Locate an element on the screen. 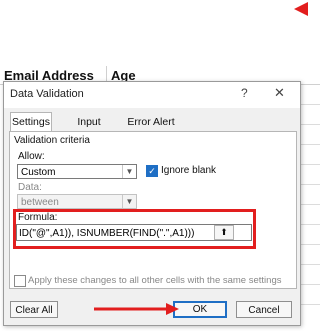 Image resolution: width=320 pixels, height=331 pixels. cancel-button: Cancel is located at coordinates (264, 309).